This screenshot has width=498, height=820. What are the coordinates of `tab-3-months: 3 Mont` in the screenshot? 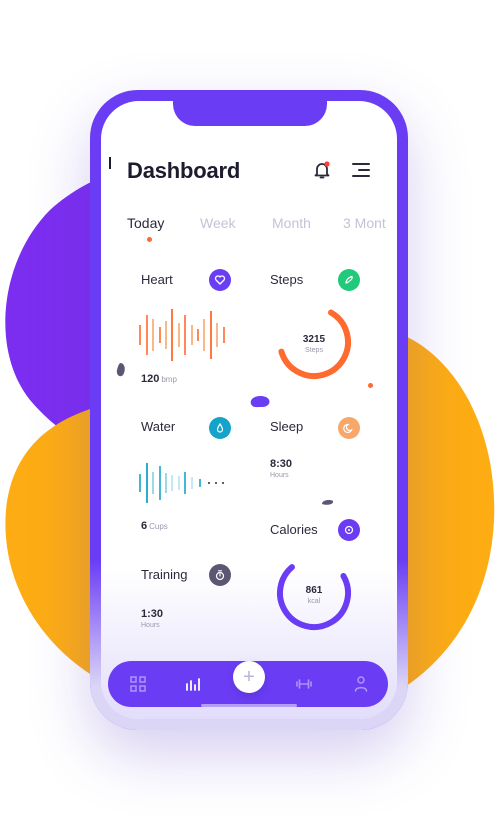 It's located at (364, 223).